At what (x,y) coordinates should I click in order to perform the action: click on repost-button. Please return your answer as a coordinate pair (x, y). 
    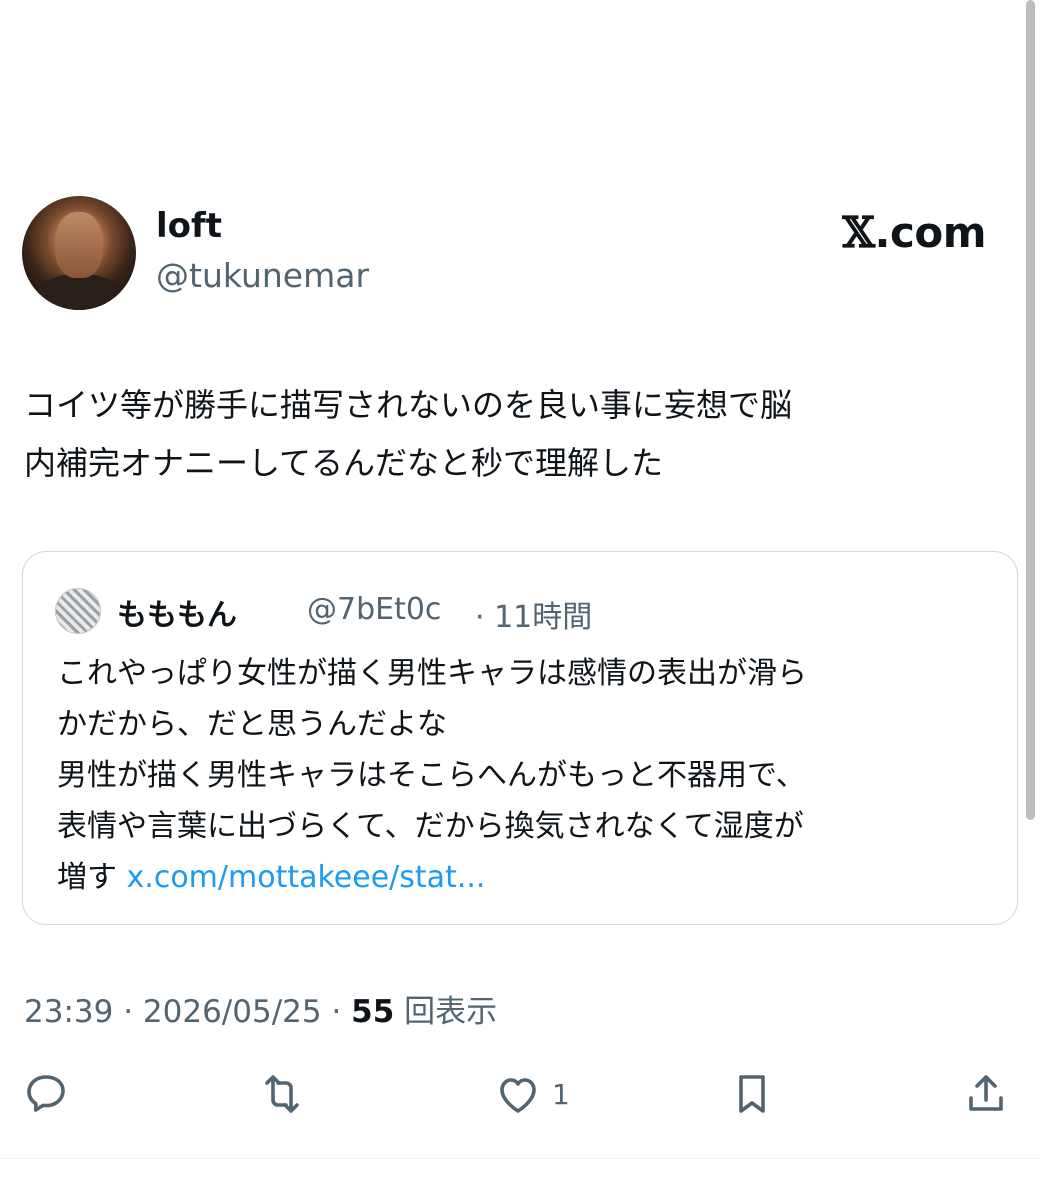
    Looking at the image, I should click on (282, 1094).